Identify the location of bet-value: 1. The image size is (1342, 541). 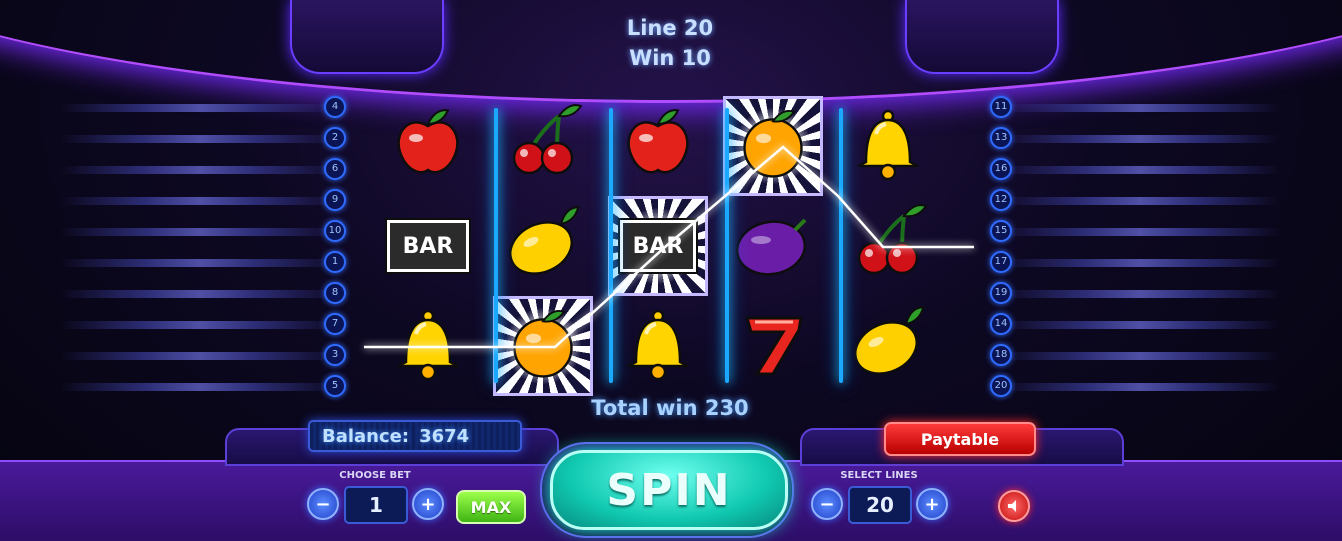
(376, 505).